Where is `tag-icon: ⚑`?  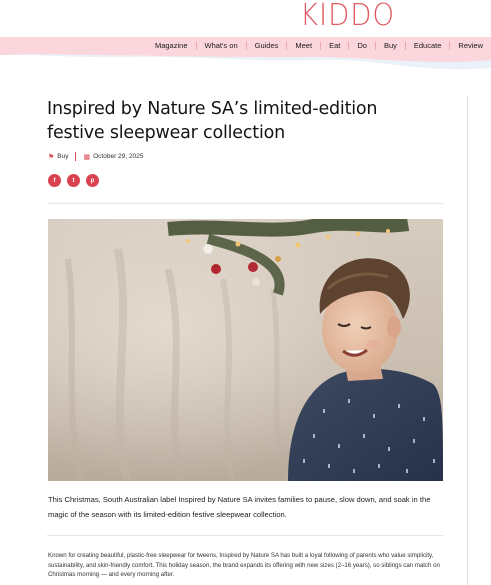 tag-icon: ⚑ is located at coordinates (51, 157).